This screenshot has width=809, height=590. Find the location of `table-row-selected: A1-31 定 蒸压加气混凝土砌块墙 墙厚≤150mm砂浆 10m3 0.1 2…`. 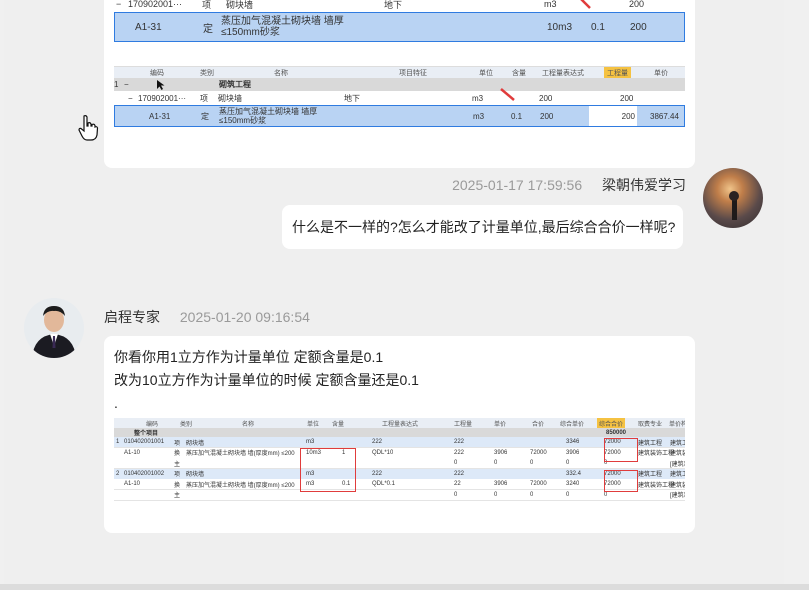

table-row-selected: A1-31 定 蒸压加气混凝土砌块墙 墙厚≤150mm砂浆 10m3 0.1 2… is located at coordinates (399, 27).